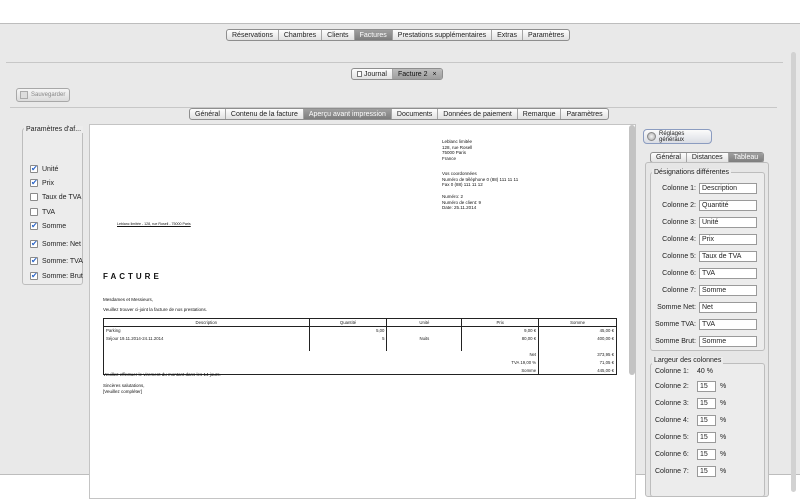  I want to click on tab-journal: Journal, so click(372, 74).